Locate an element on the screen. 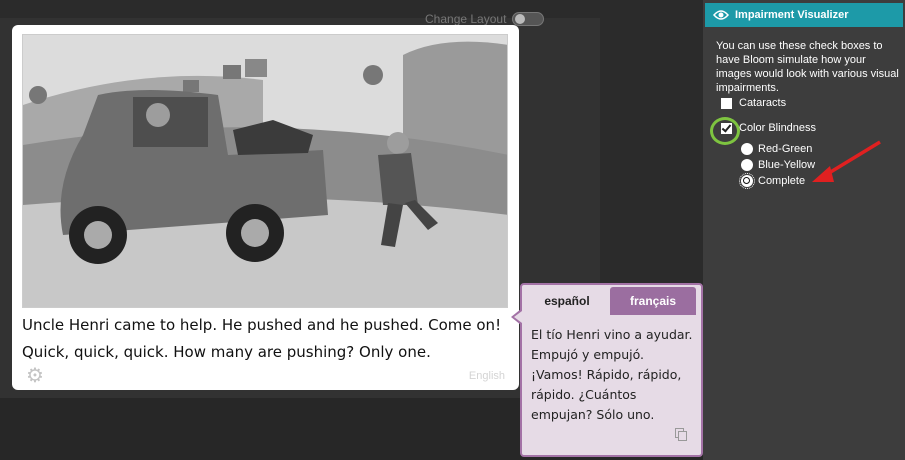  complete-option: Complete is located at coordinates (772, 181).